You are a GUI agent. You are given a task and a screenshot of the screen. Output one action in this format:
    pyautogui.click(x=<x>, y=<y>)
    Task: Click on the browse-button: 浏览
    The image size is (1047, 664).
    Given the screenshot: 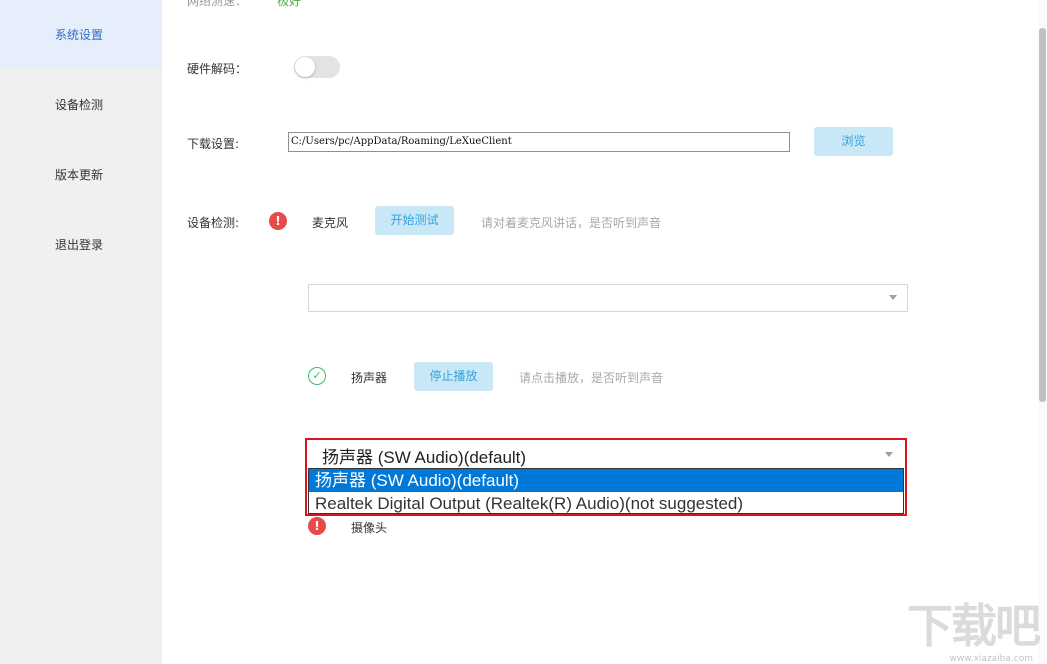 What is the action you would take?
    pyautogui.click(x=853, y=141)
    